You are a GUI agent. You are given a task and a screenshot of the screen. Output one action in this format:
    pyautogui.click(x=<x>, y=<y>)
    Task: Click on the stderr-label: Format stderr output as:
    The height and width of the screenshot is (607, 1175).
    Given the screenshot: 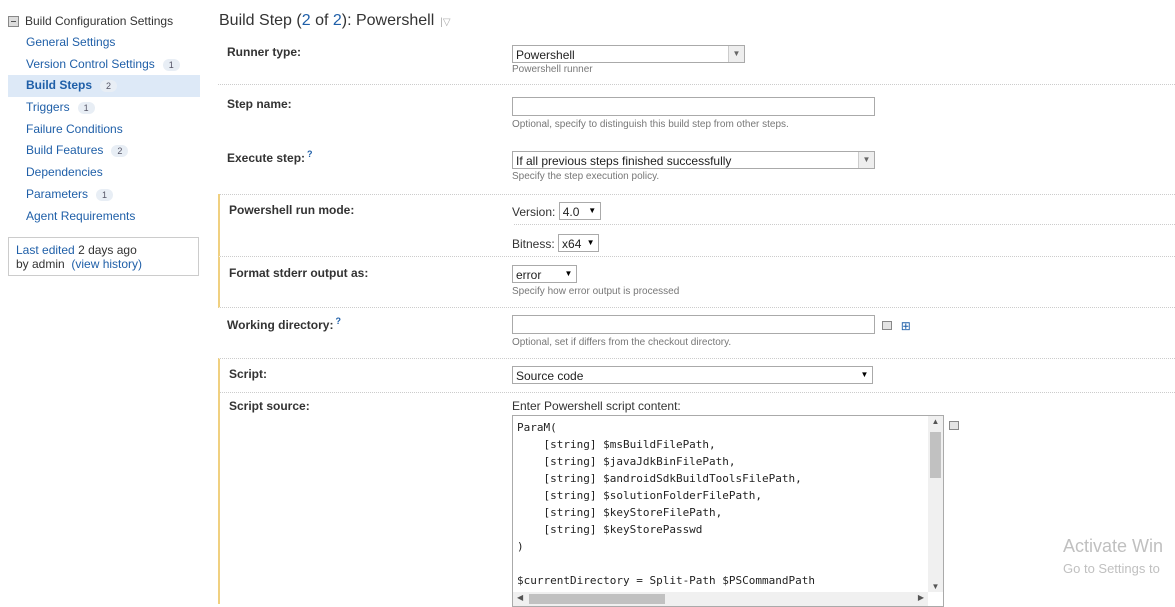 What is the action you would take?
    pyautogui.click(x=299, y=273)
    